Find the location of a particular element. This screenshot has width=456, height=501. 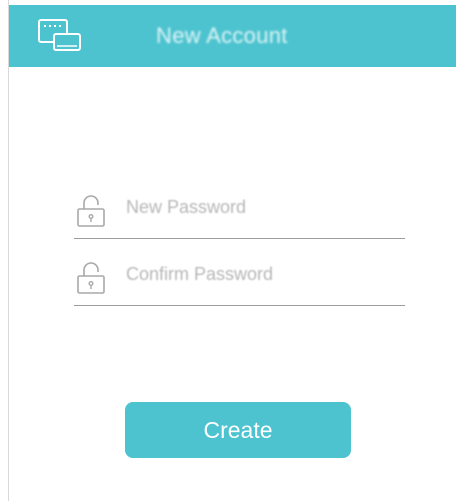

create-button: Create is located at coordinates (238, 430).